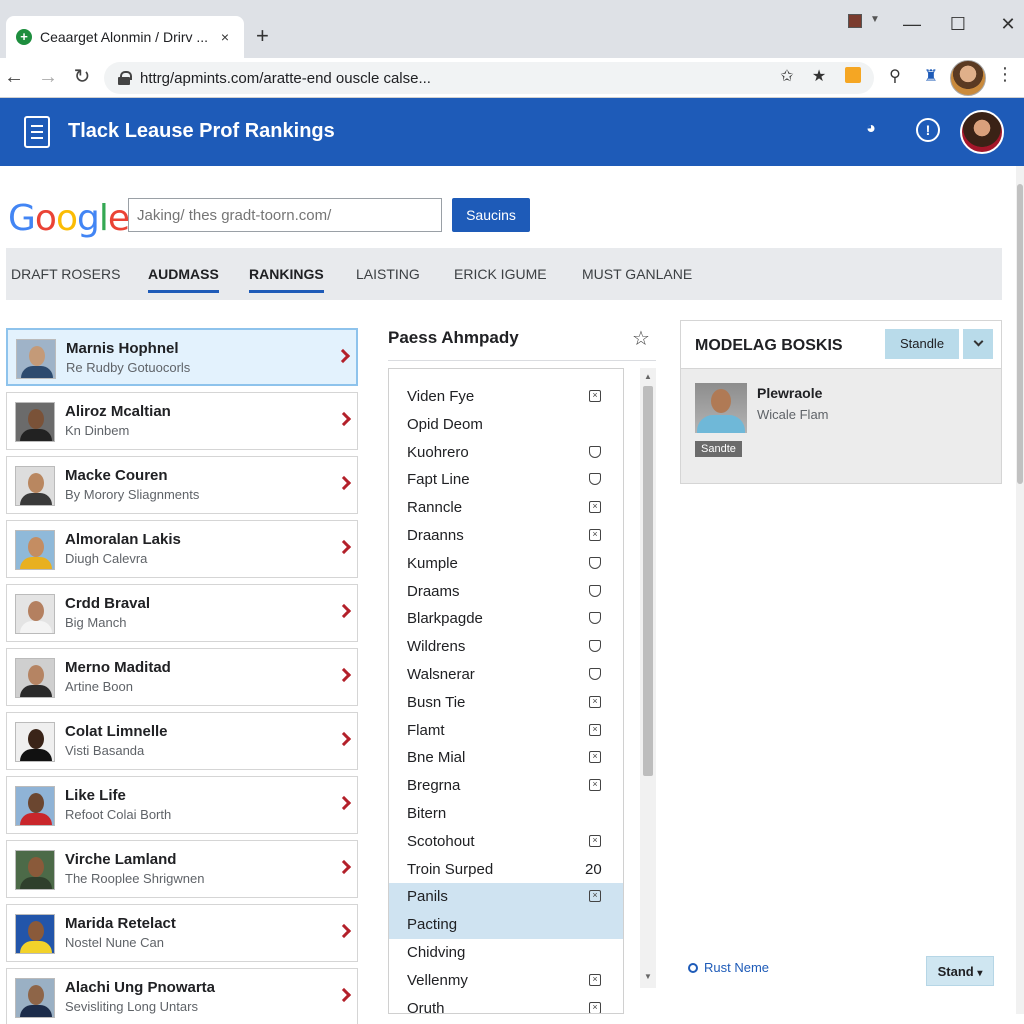  Describe the element at coordinates (182, 485) in the screenshot. I see `player-card: Macke Couren By Morory Sliagnments` at that location.